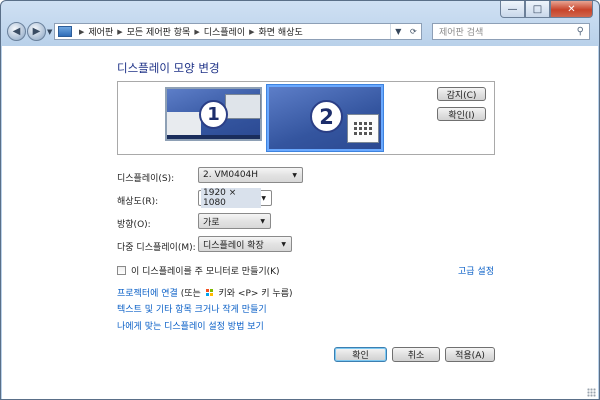 This screenshot has width=600, height=400. I want to click on detect-button: 감지(C), so click(461, 94).